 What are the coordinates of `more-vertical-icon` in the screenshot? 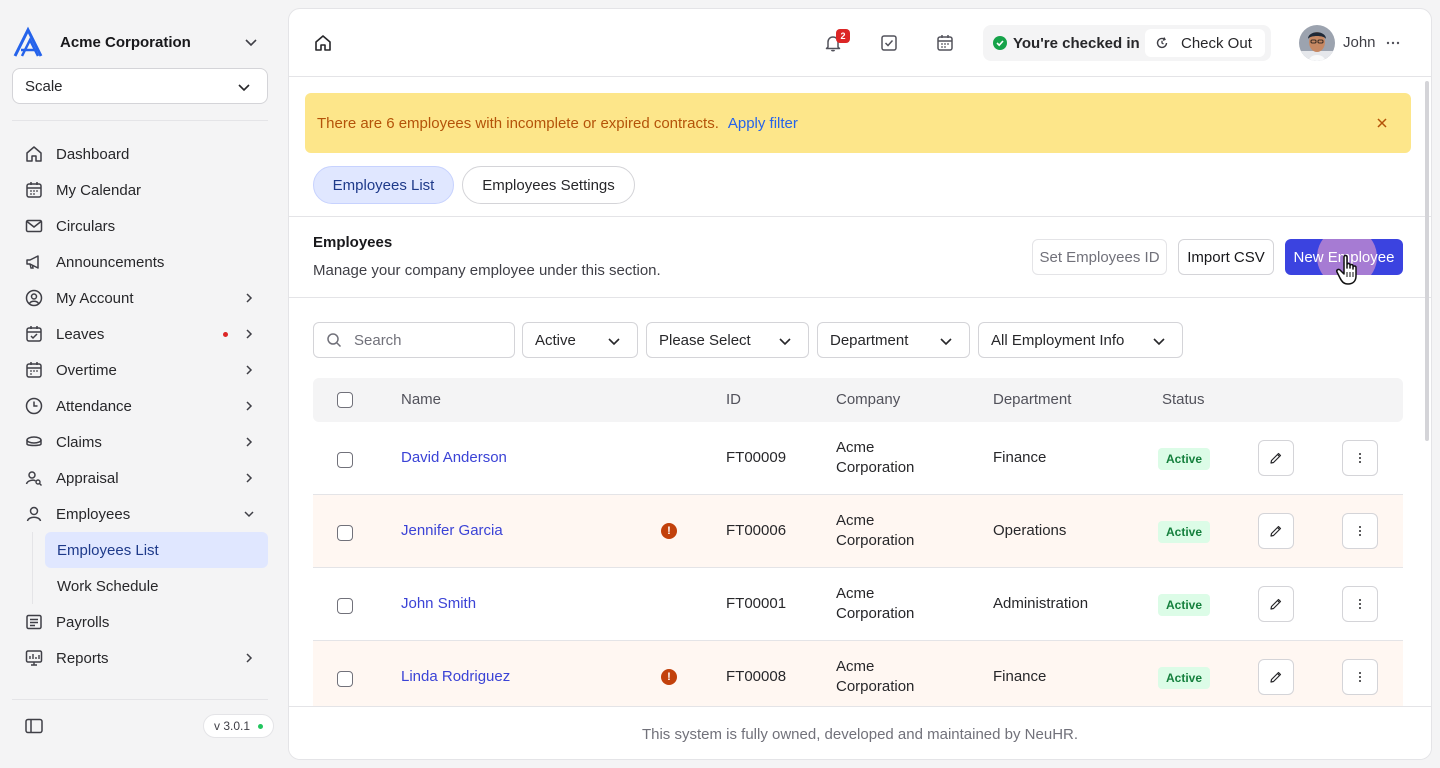 It's located at (1360, 604).